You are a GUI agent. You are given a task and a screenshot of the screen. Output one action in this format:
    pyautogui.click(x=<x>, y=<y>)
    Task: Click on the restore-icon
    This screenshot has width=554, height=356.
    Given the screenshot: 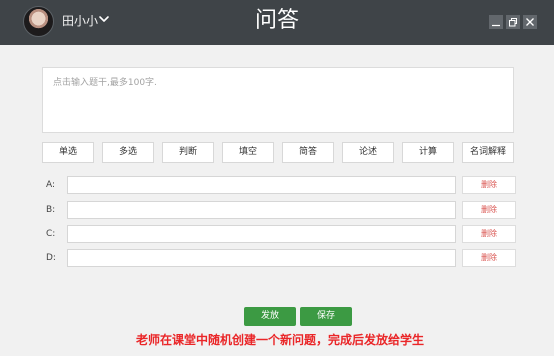 What is the action you would take?
    pyautogui.click(x=513, y=22)
    